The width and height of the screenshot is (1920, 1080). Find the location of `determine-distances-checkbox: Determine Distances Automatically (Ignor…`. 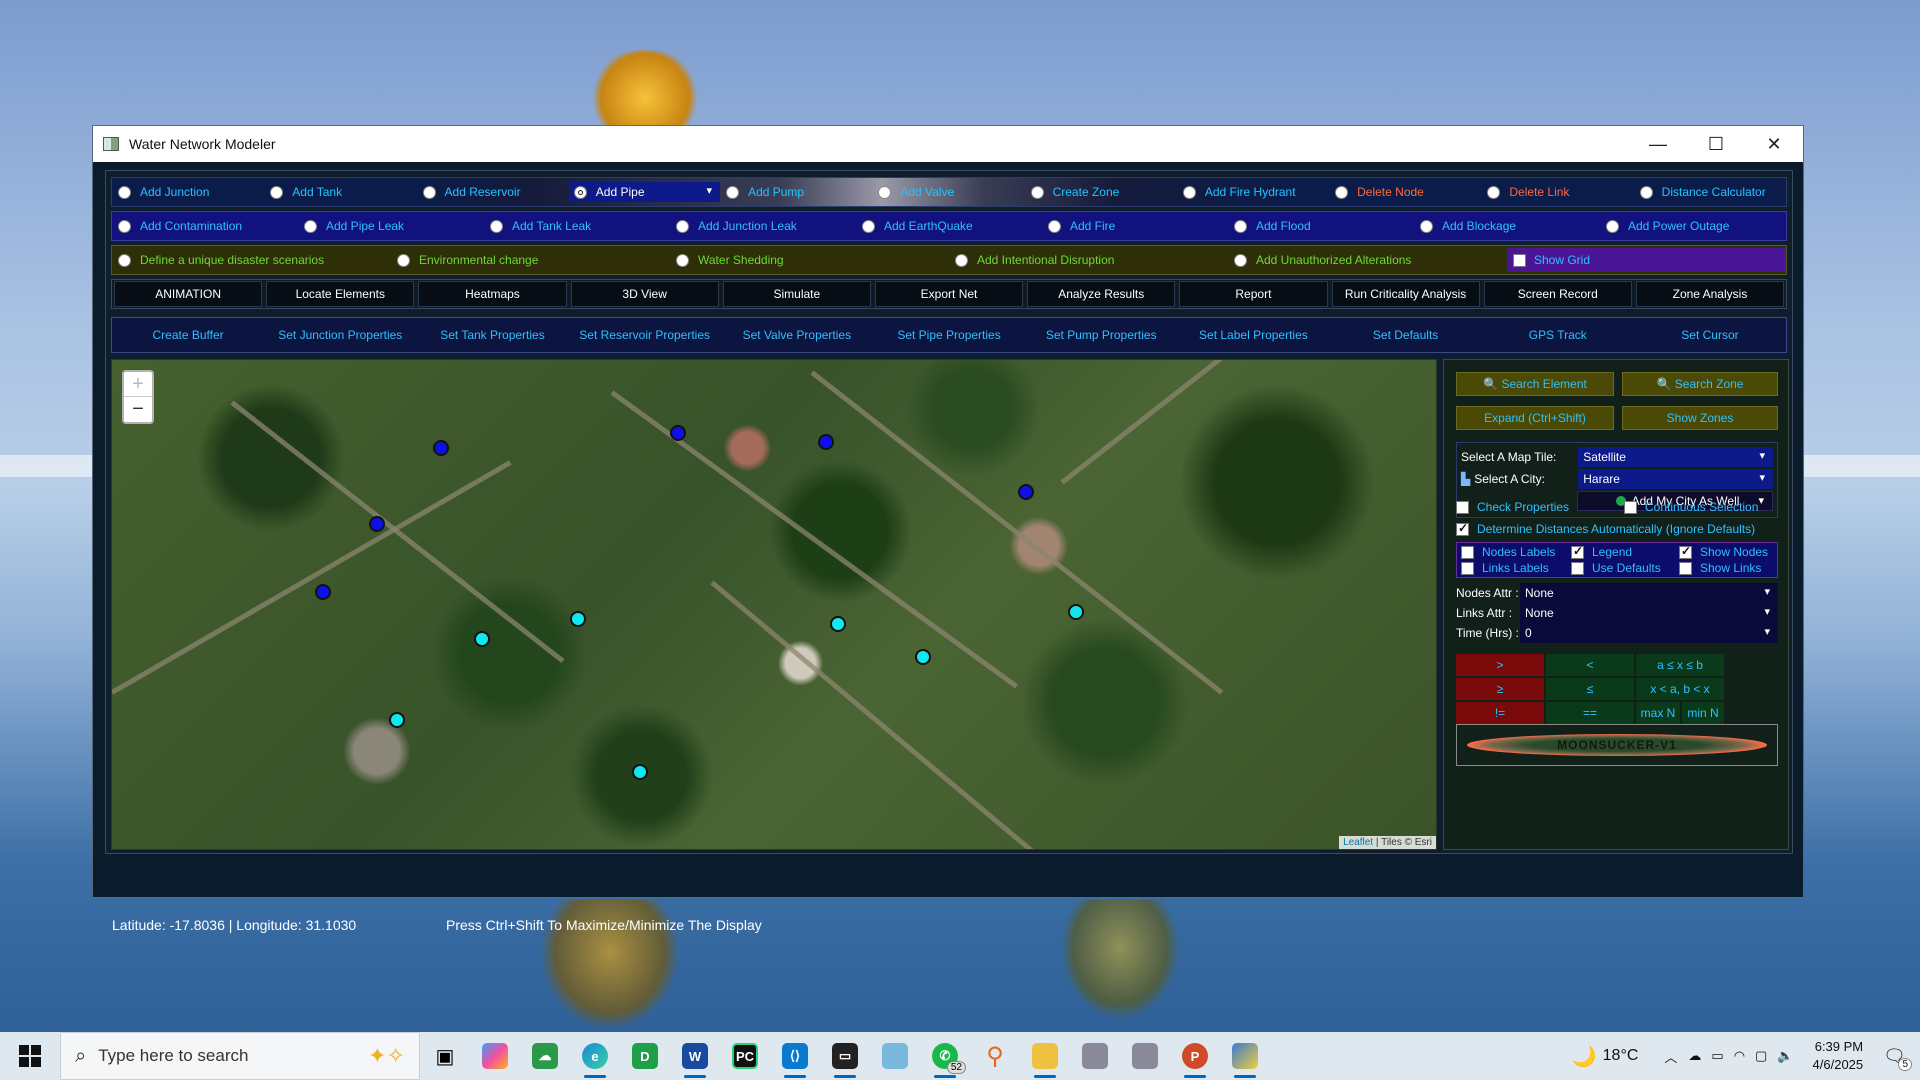

determine-distances-checkbox: Determine Distances Automatically (Ignor… is located at coordinates (1605, 528).